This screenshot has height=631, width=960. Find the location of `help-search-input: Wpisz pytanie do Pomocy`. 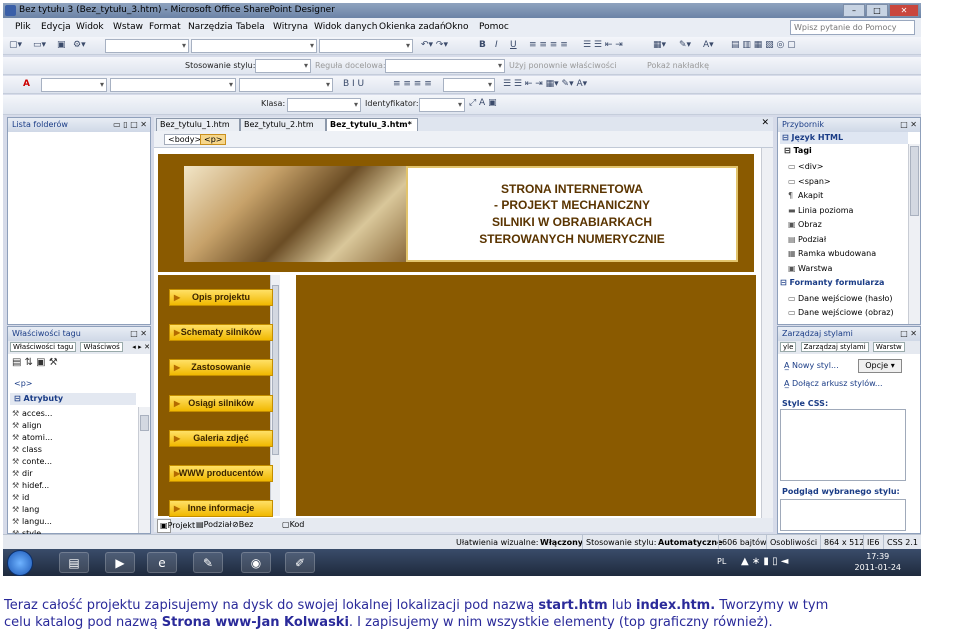

help-search-input: Wpisz pytanie do Pomocy is located at coordinates (852, 27).